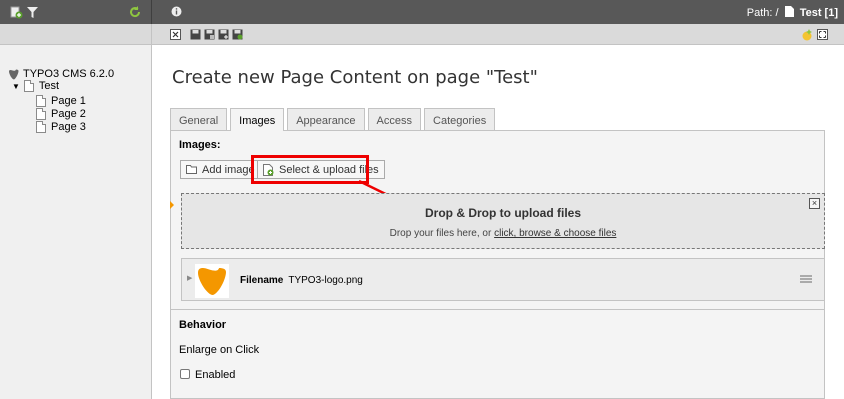  I want to click on page-title: Create new Page Content on page "Test", so click(355, 77).